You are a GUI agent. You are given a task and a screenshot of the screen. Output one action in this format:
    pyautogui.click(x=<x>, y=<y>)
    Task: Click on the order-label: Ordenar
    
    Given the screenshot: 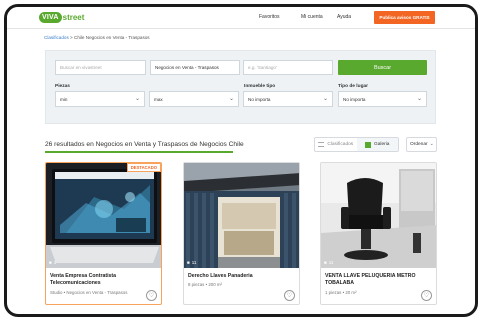 What is the action you would take?
    pyautogui.click(x=419, y=144)
    